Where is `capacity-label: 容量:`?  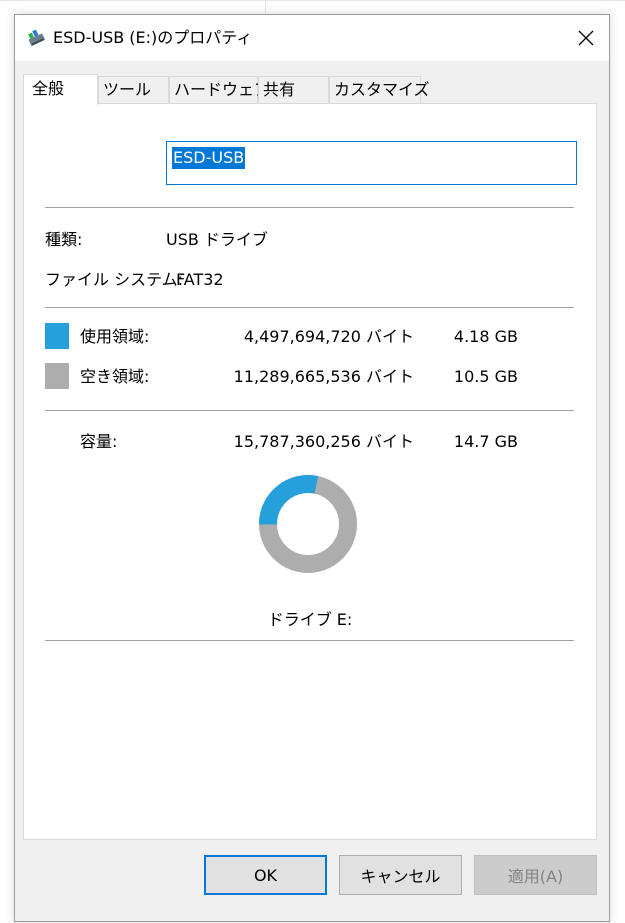 capacity-label: 容量: is located at coordinates (99, 441).